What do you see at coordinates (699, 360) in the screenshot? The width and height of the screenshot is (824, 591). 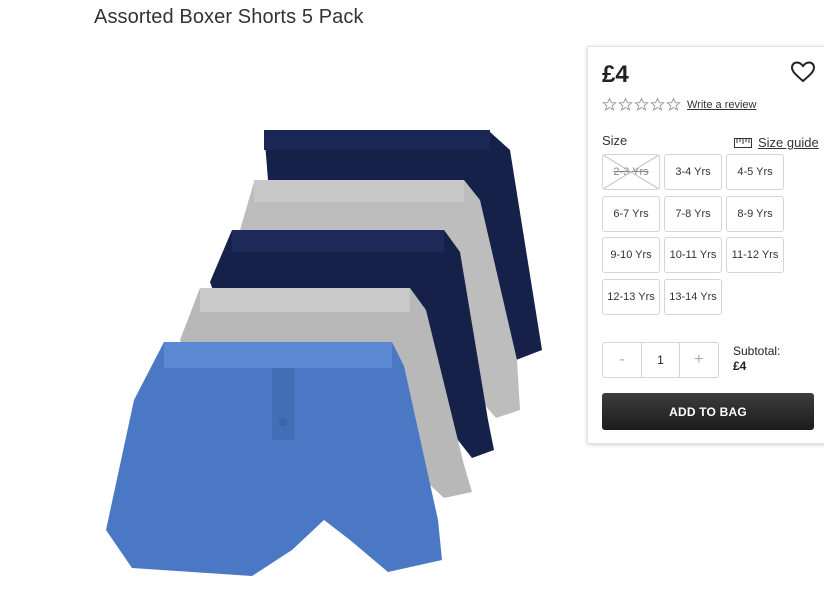 I see `quantity-increase-button: +` at bounding box center [699, 360].